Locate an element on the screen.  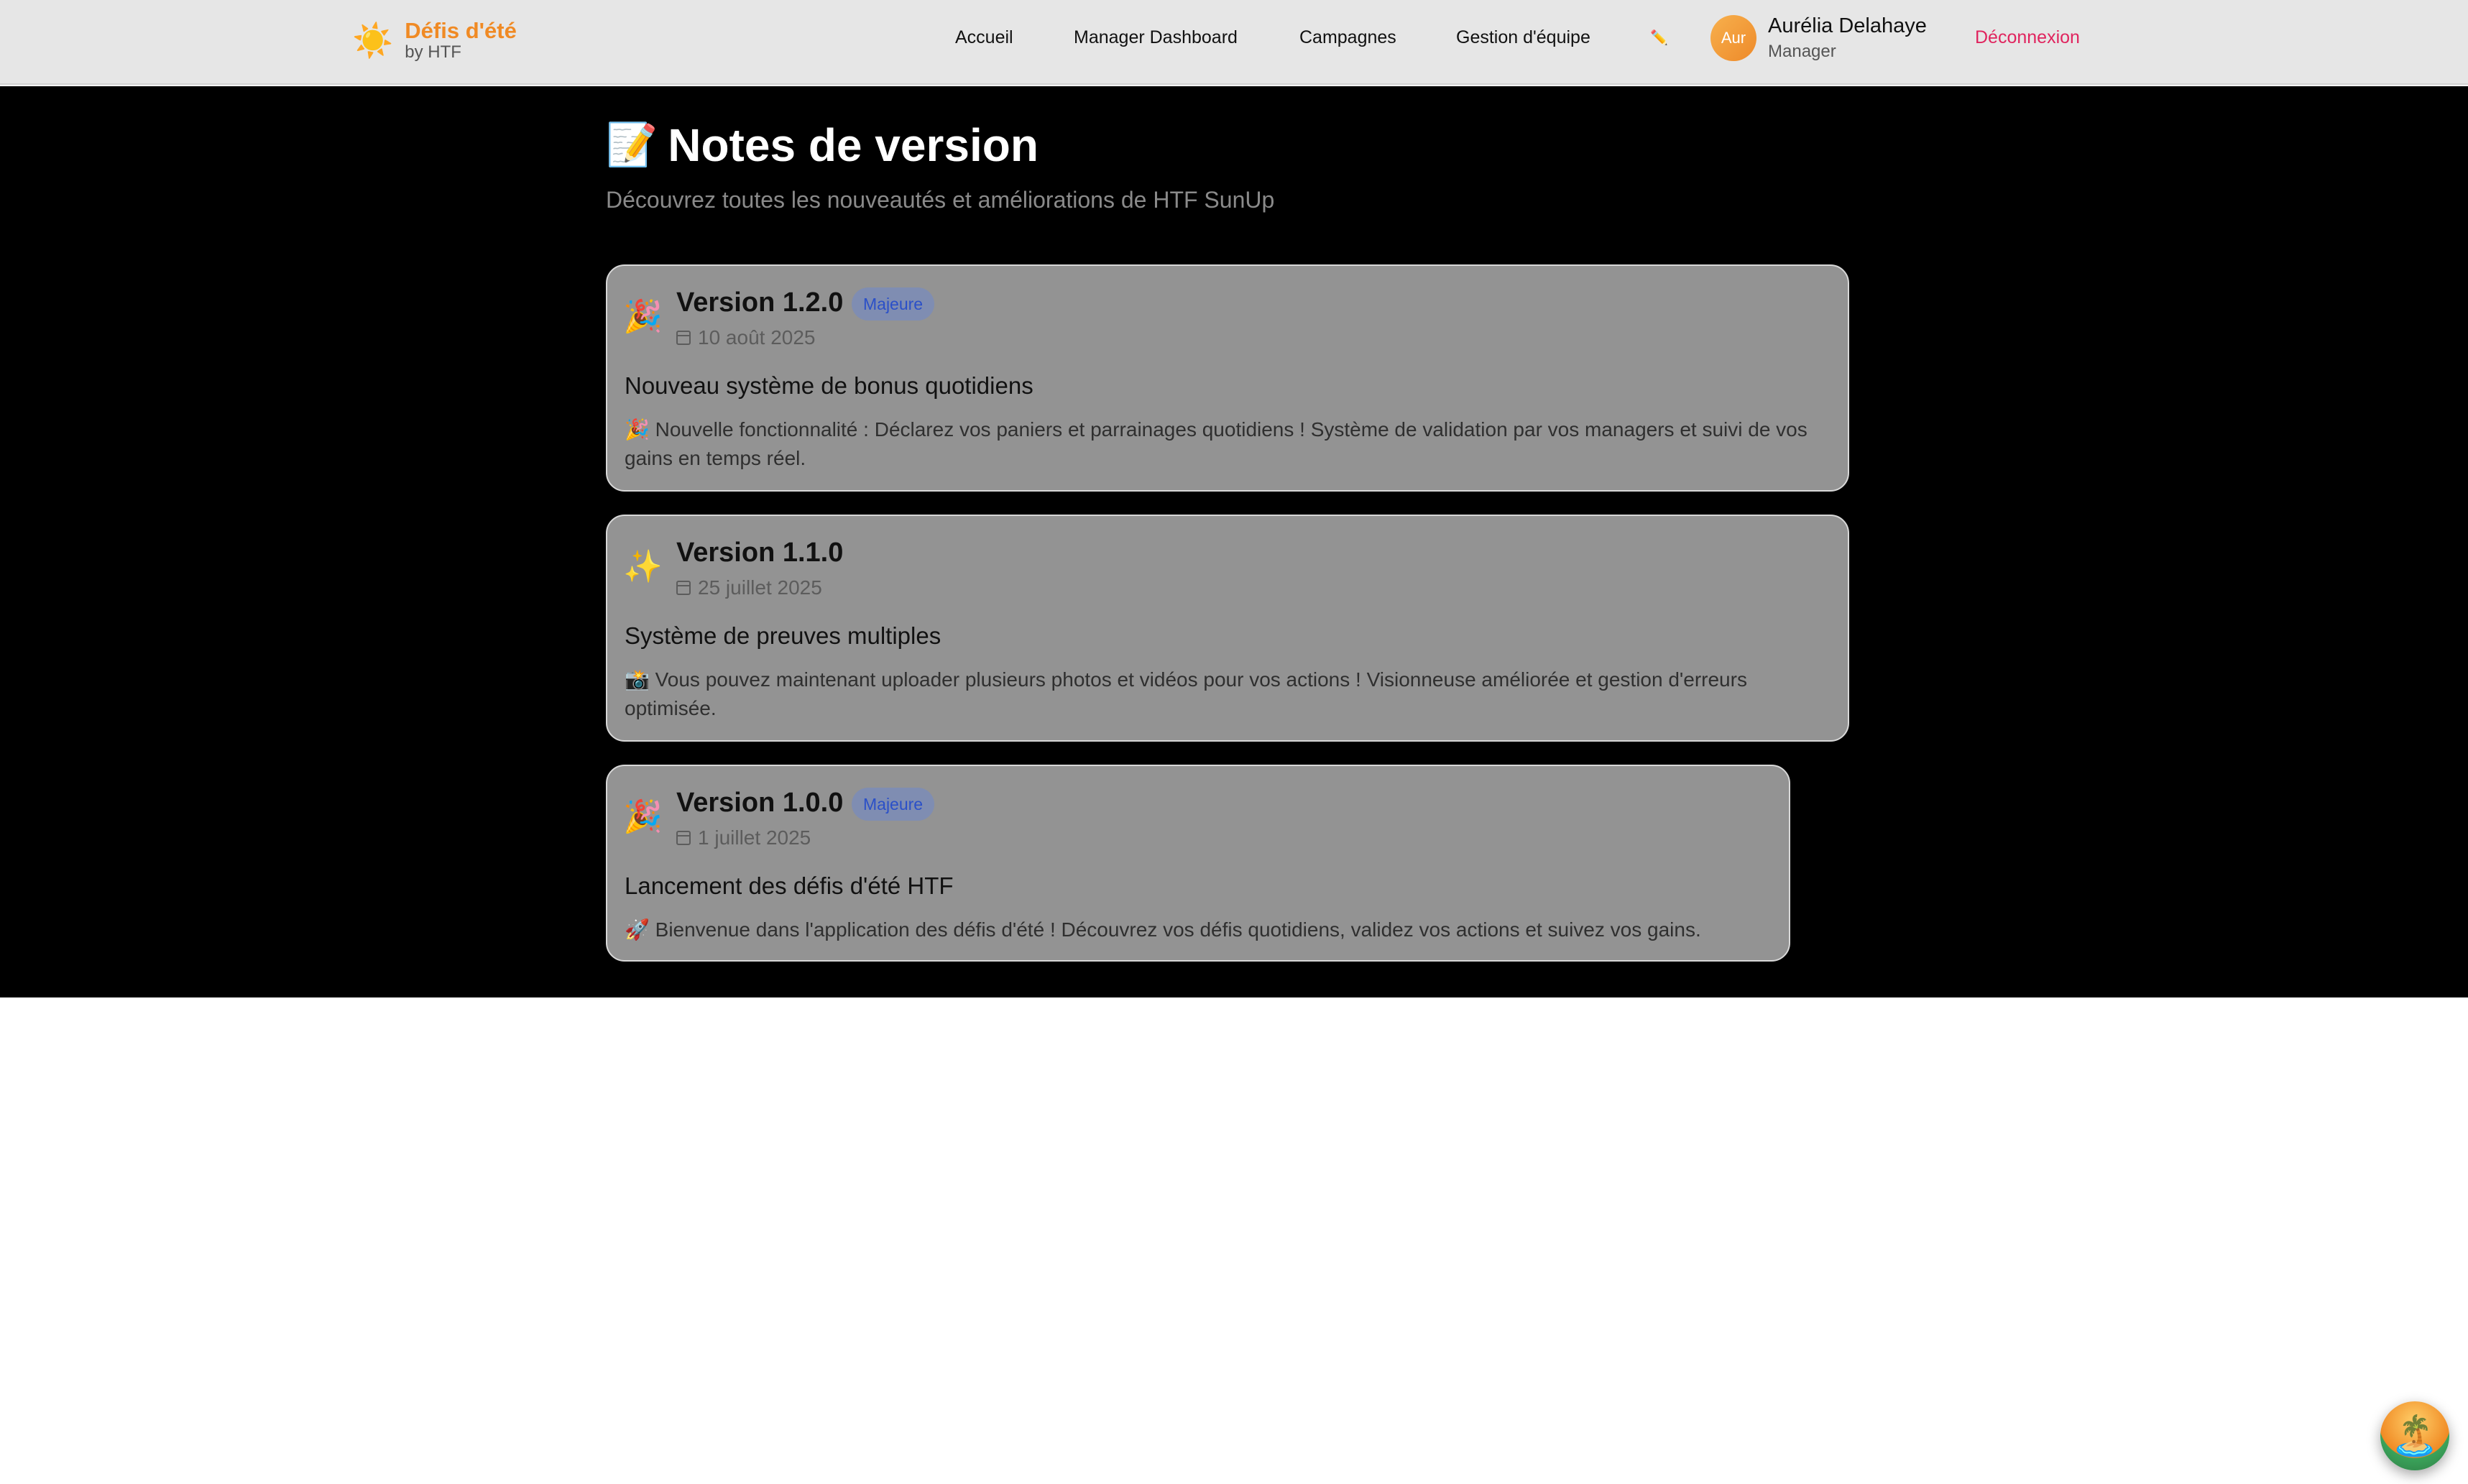
brand-subtitle: by HTF is located at coordinates (433, 52).